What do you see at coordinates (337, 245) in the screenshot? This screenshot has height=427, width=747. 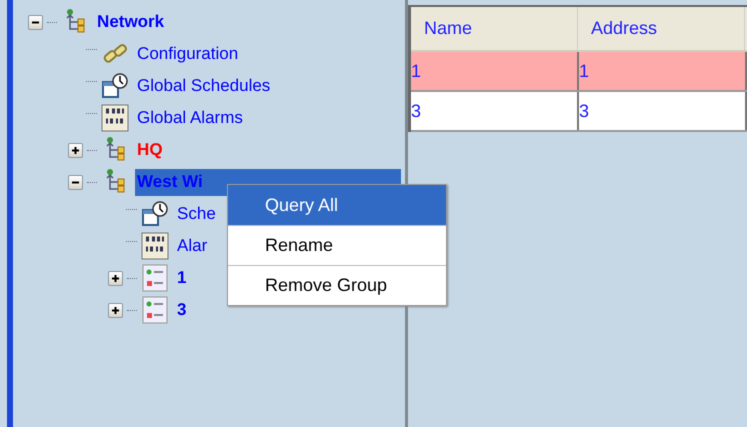 I see `menu-item: Rename` at bounding box center [337, 245].